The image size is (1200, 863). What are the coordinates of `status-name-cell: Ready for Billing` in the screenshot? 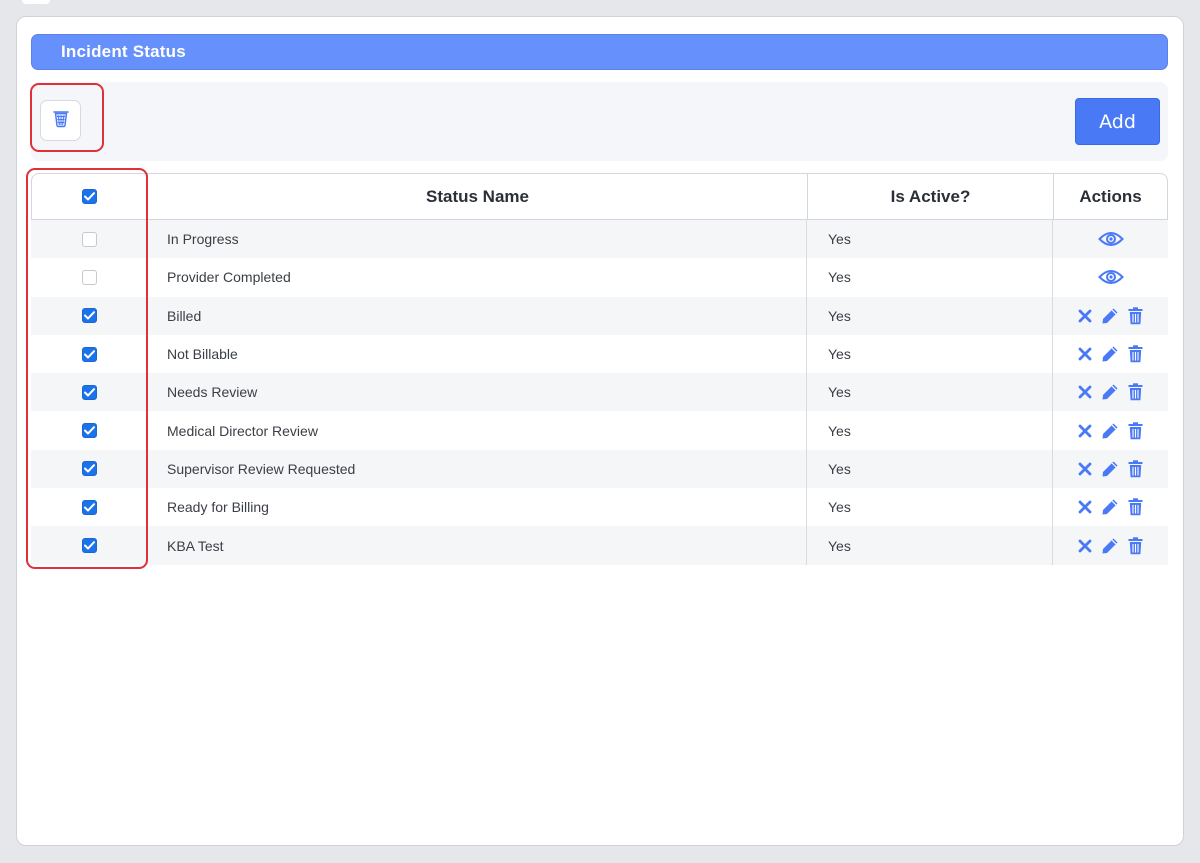 It's located at (477, 507).